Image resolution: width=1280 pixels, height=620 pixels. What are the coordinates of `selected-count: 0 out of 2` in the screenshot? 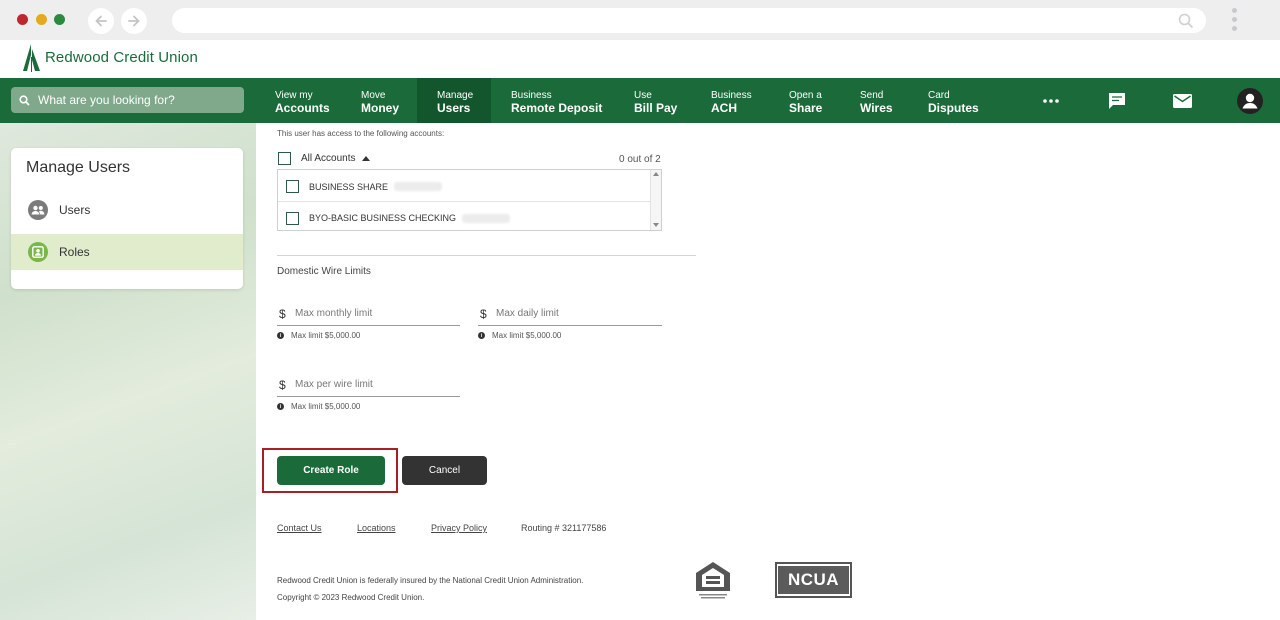 It's located at (640, 159).